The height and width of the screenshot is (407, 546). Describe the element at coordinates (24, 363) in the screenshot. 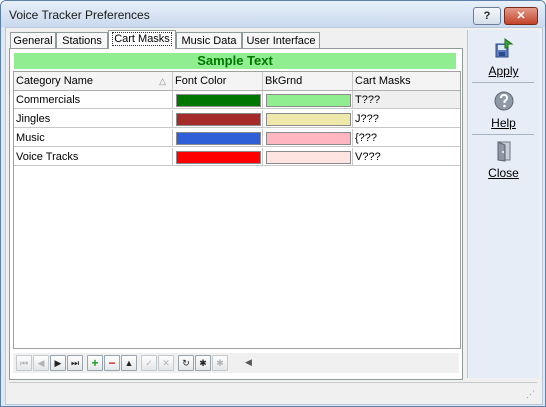

I see `first-record-icon: ⏮` at that location.